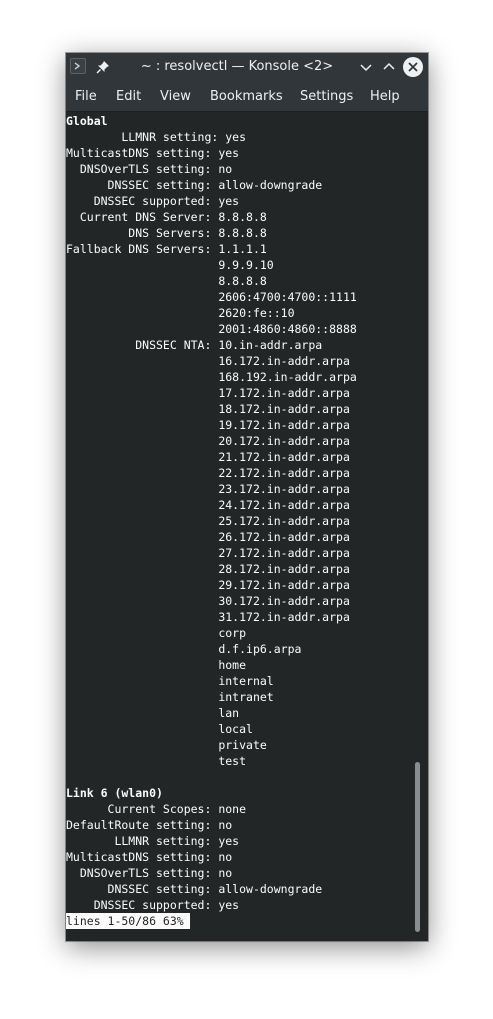 This screenshot has width=493, height=1019. I want to click on terminal-line: 31.172.in-addr.arpa, so click(208, 617).